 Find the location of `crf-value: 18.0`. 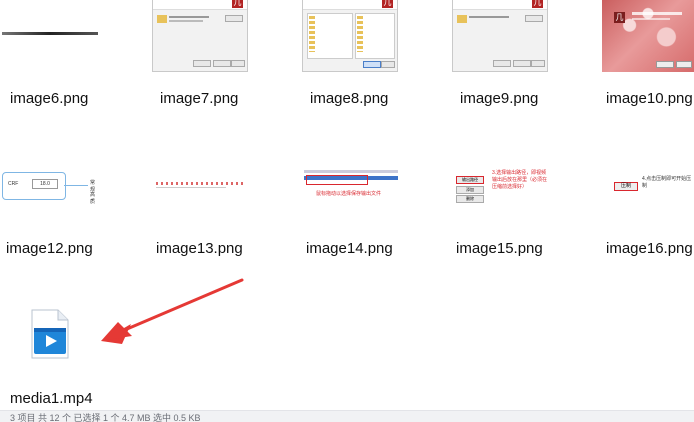

crf-value: 18.0 is located at coordinates (45, 184).